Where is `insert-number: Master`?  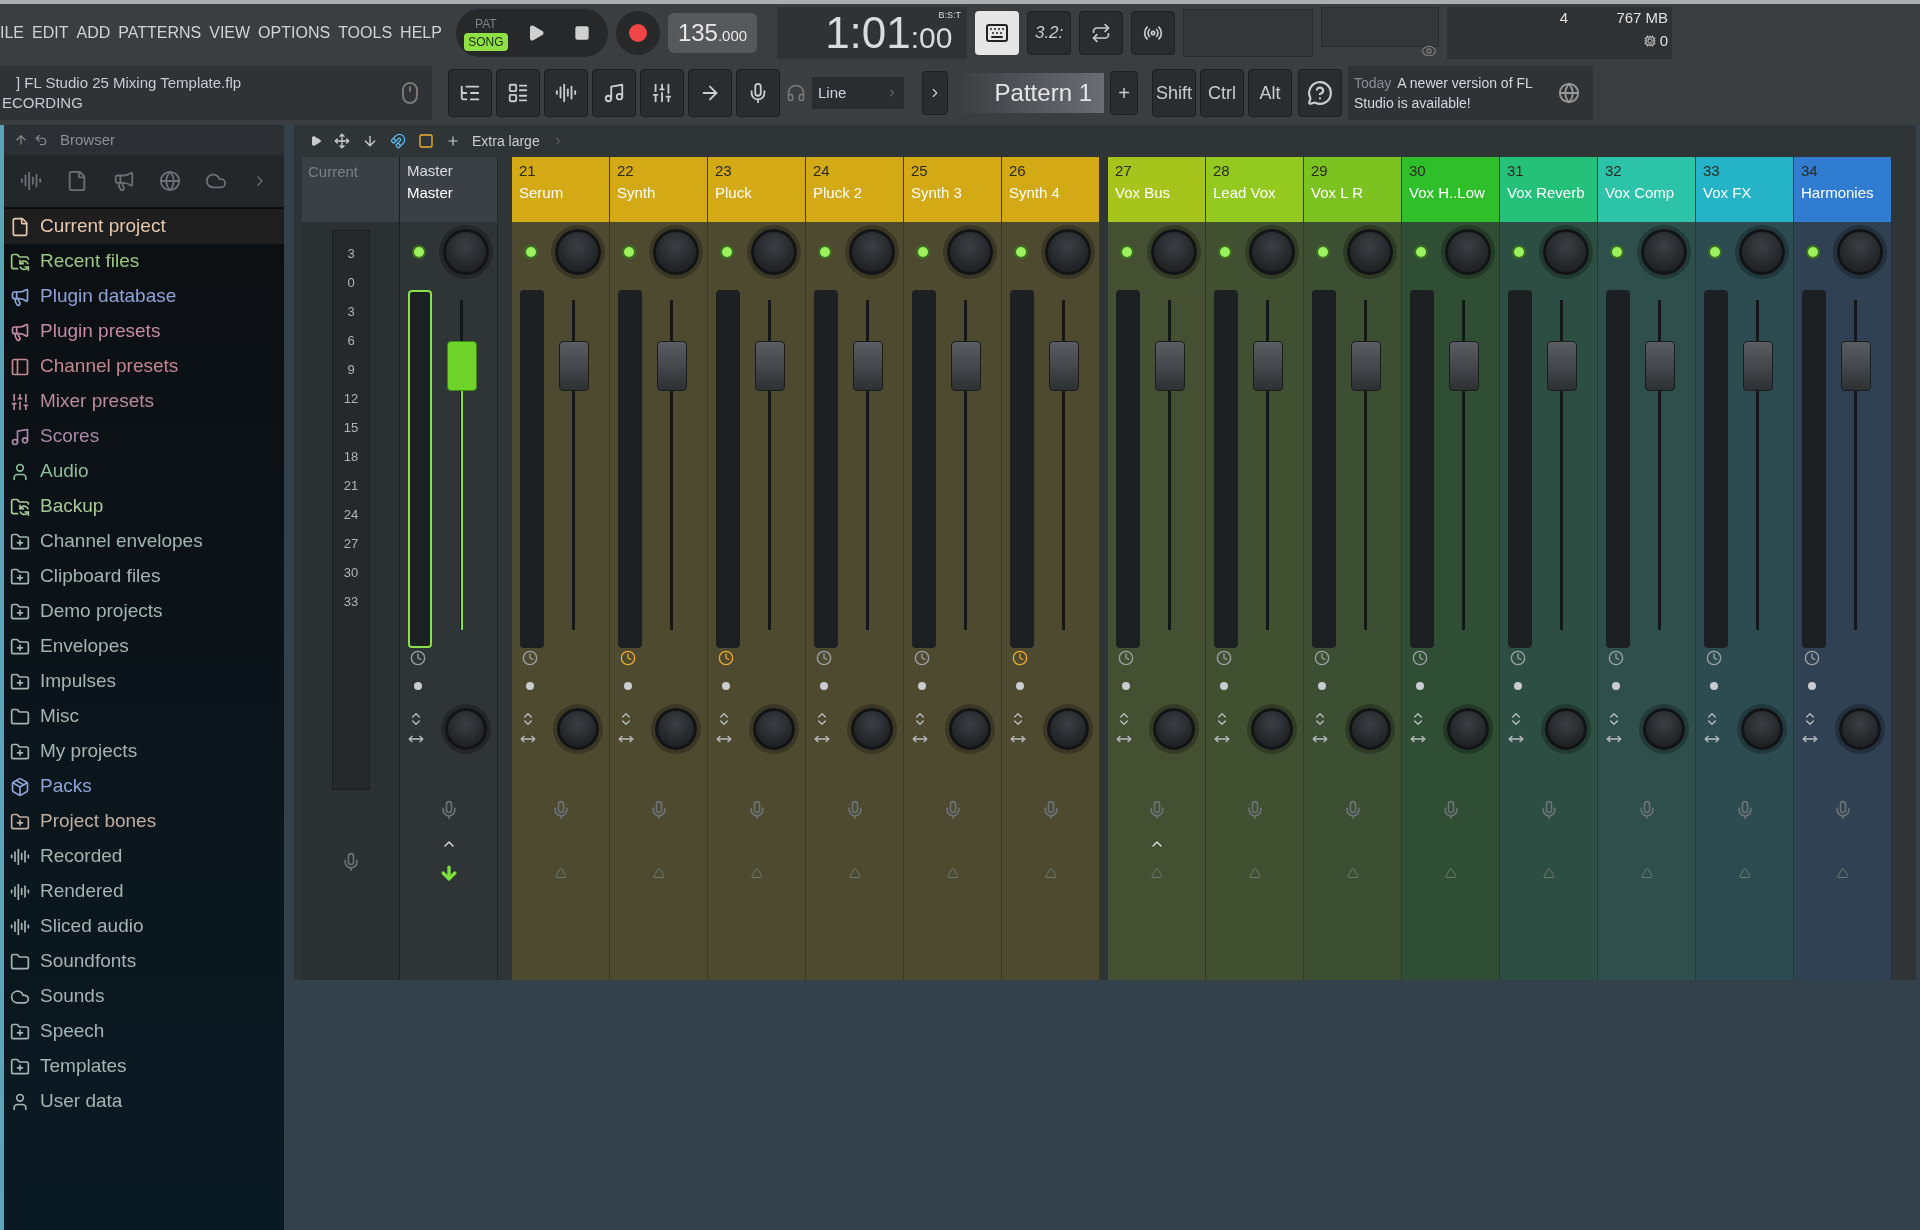 insert-number: Master is located at coordinates (430, 171).